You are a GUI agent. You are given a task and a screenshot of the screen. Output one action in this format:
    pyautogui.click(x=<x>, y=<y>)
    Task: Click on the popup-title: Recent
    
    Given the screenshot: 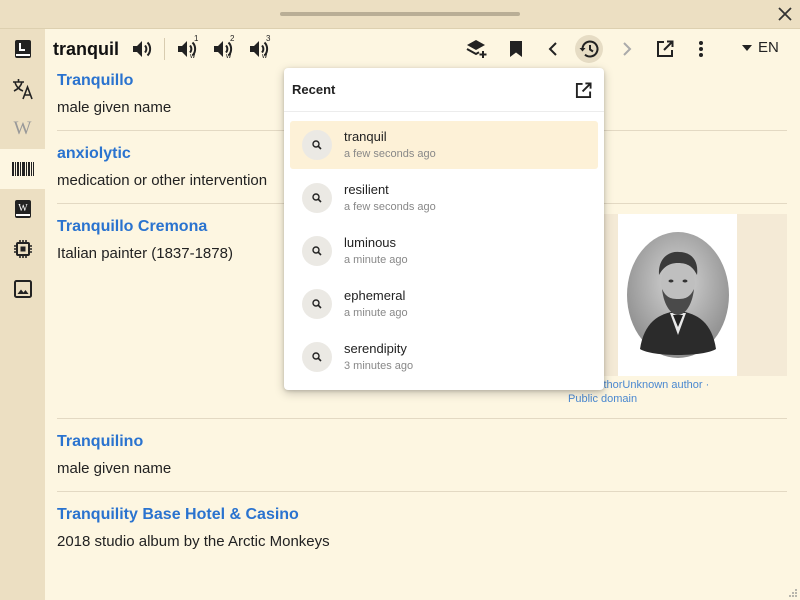 What is the action you would take?
    pyautogui.click(x=314, y=89)
    